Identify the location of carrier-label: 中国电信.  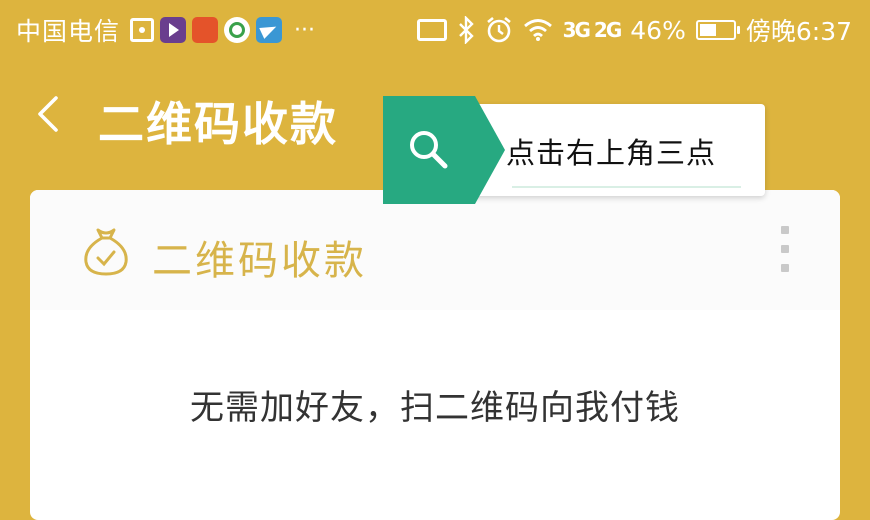
(68, 31).